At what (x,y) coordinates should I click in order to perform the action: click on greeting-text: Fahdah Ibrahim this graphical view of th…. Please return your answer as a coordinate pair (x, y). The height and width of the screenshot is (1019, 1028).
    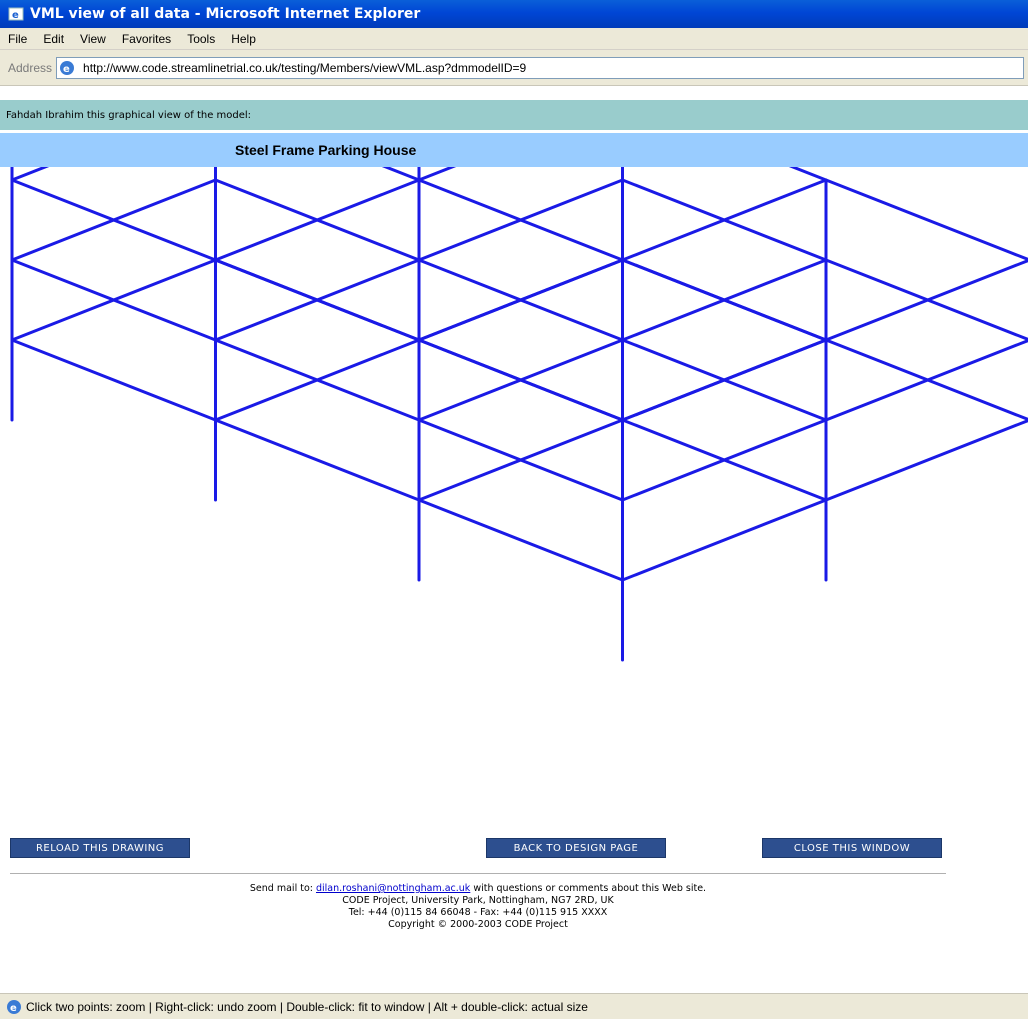
    Looking at the image, I should click on (129, 115).